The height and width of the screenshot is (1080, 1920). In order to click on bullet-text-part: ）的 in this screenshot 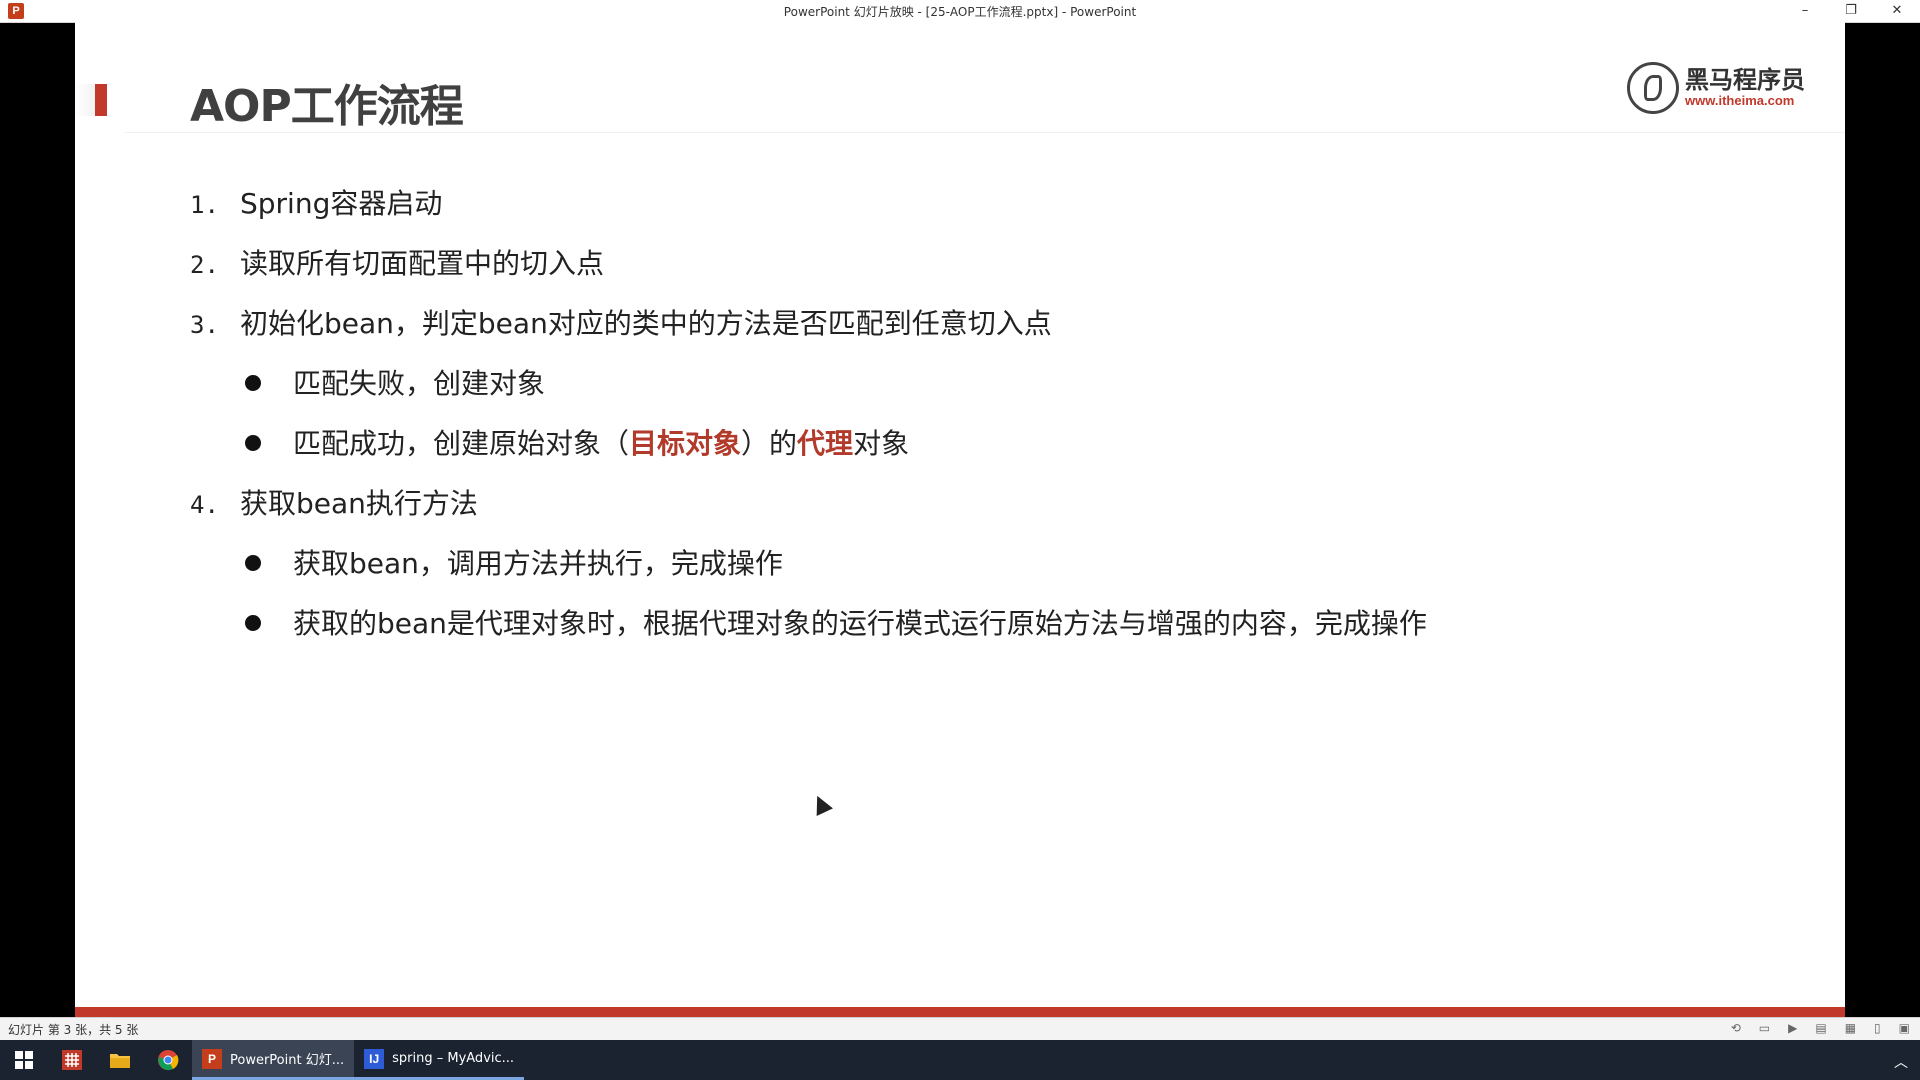, I will do `click(769, 443)`.